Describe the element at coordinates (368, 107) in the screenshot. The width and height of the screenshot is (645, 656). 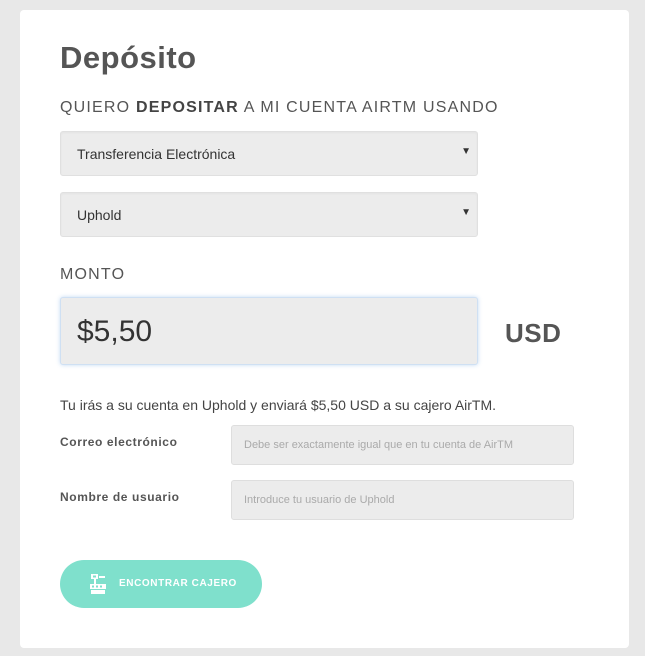
I see `heading-suffix: A MI CUENTA AIRTM USANDO` at that location.